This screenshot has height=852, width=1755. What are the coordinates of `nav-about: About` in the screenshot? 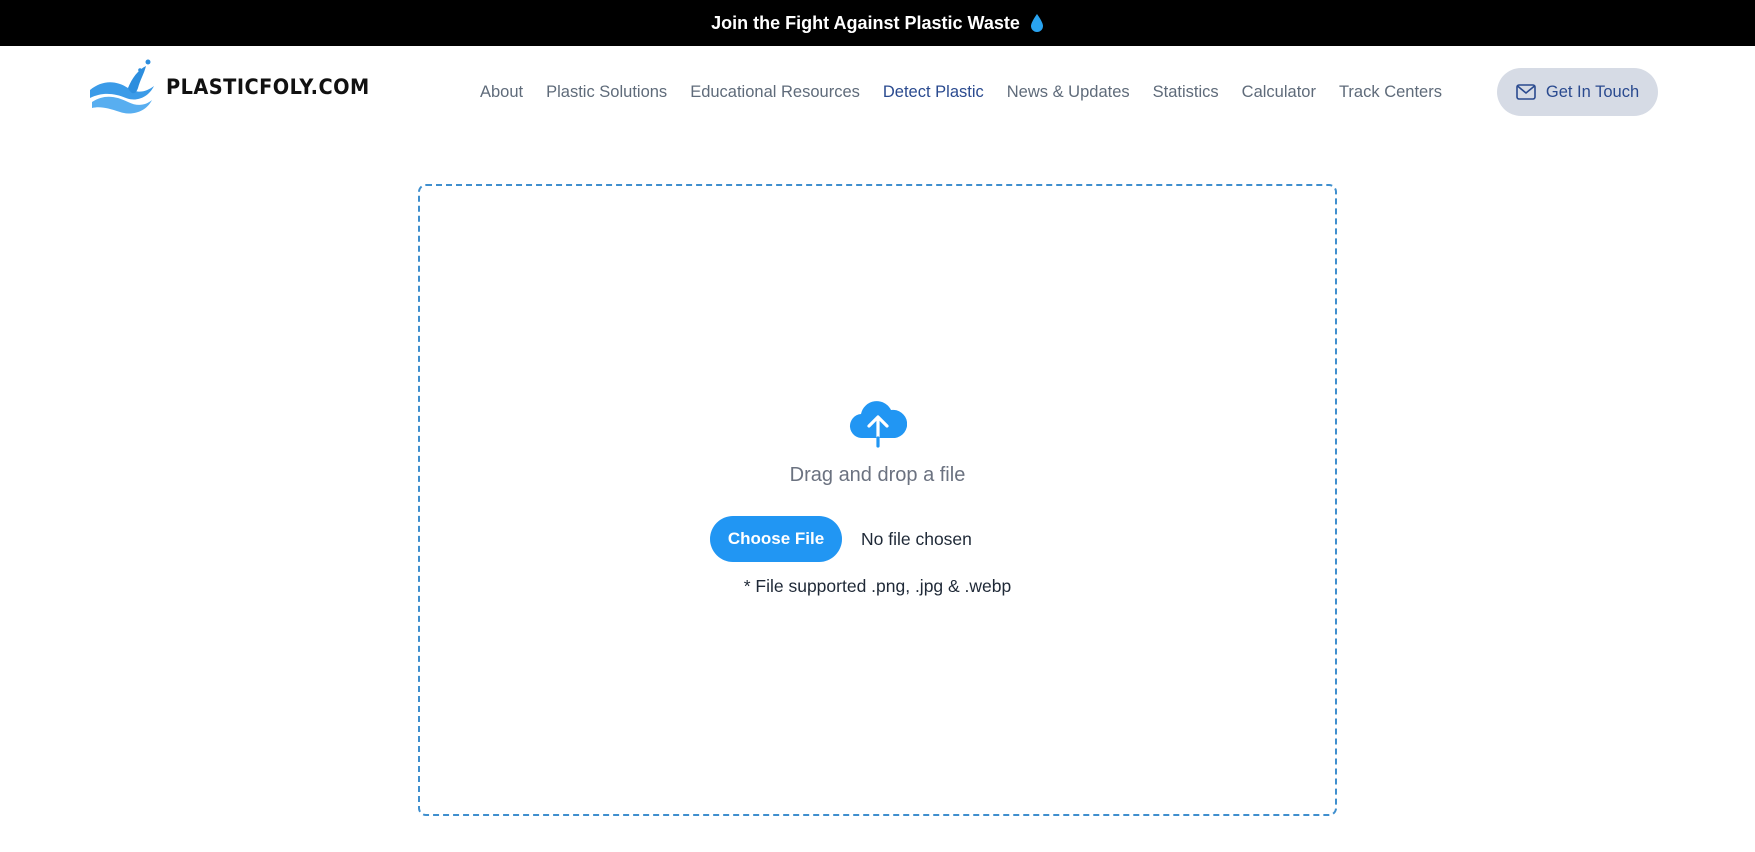 It's located at (501, 92).